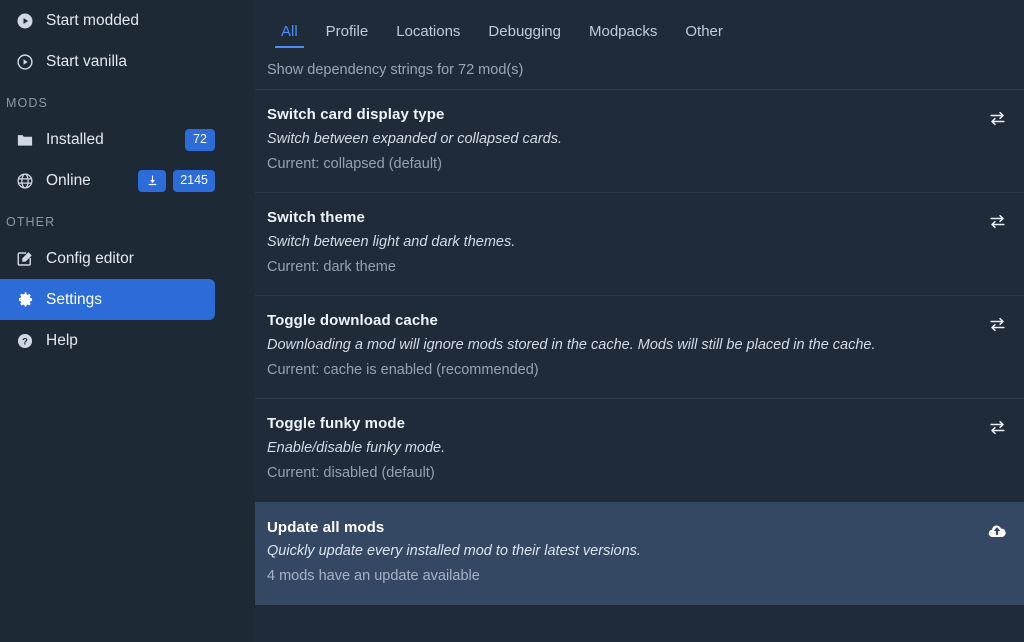 The height and width of the screenshot is (642, 1024). I want to click on folder-icon, so click(25, 140).